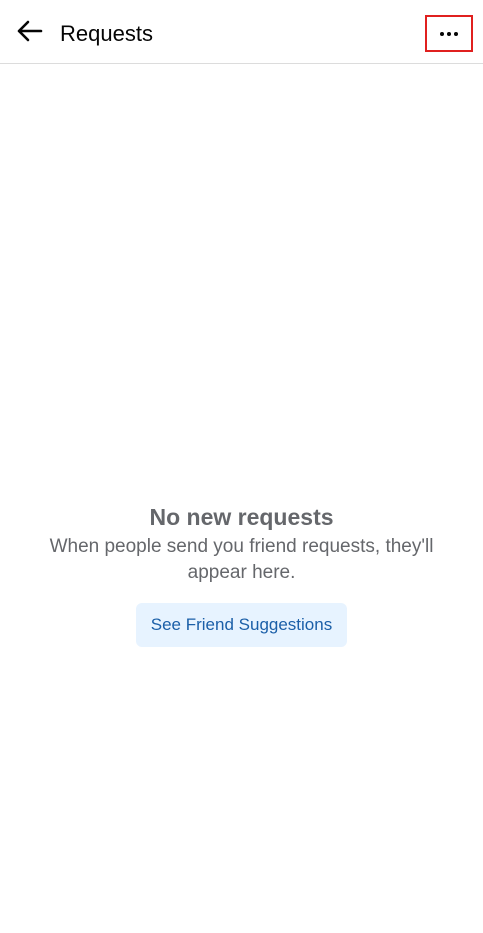 The width and height of the screenshot is (483, 933). I want to click on page-title: Requests, so click(106, 33).